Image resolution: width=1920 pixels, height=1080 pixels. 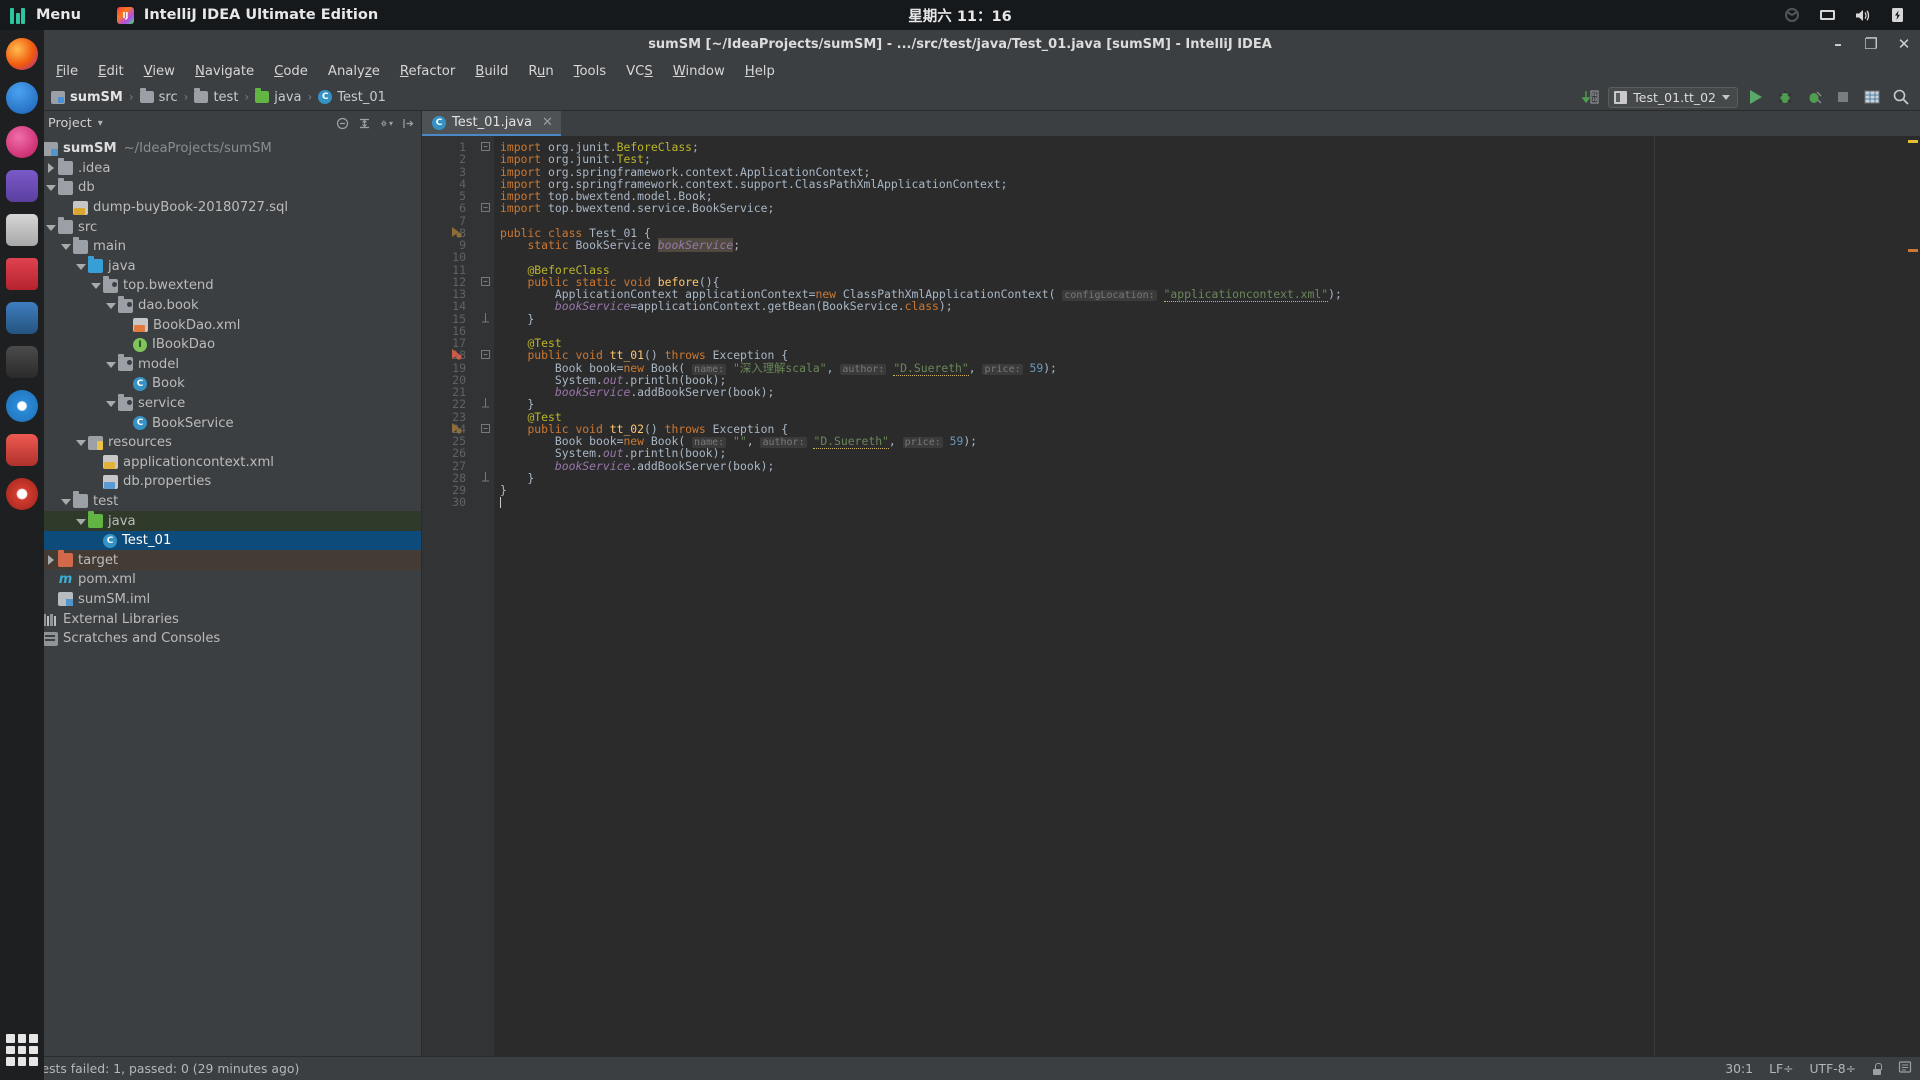 I want to click on line-separator: LF÷, so click(x=1781, y=1068).